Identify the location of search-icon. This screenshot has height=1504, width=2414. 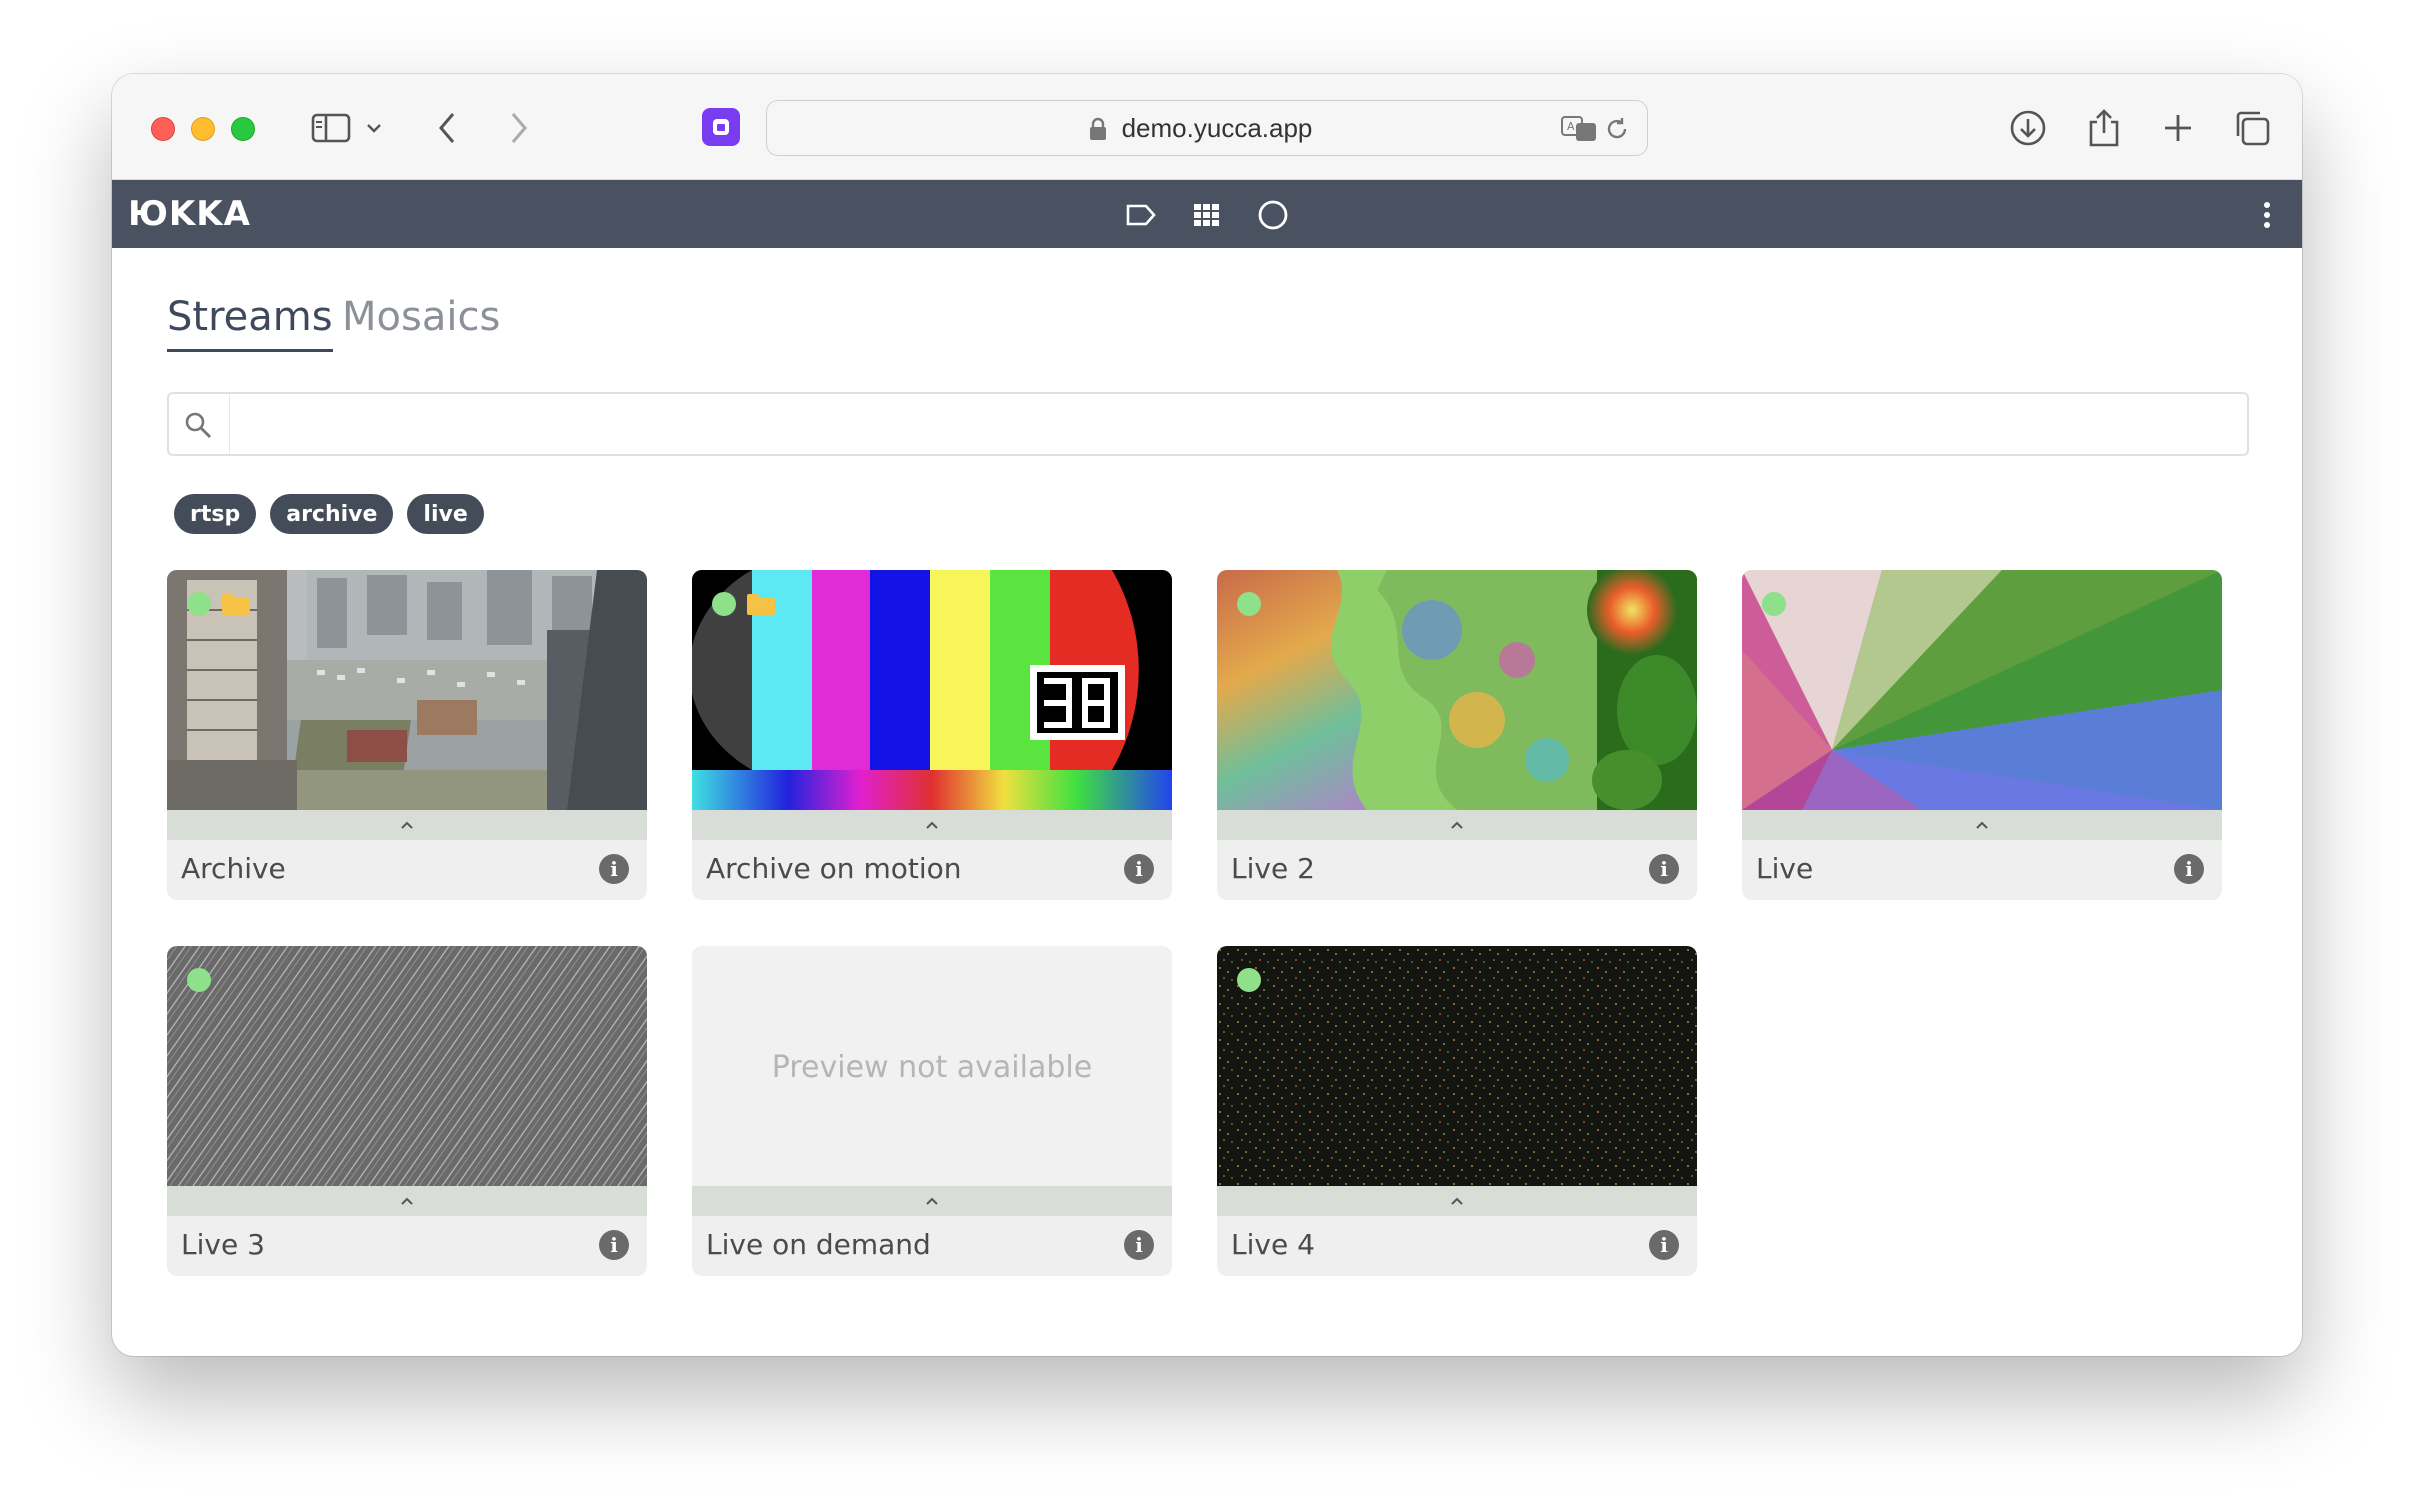
(198, 427).